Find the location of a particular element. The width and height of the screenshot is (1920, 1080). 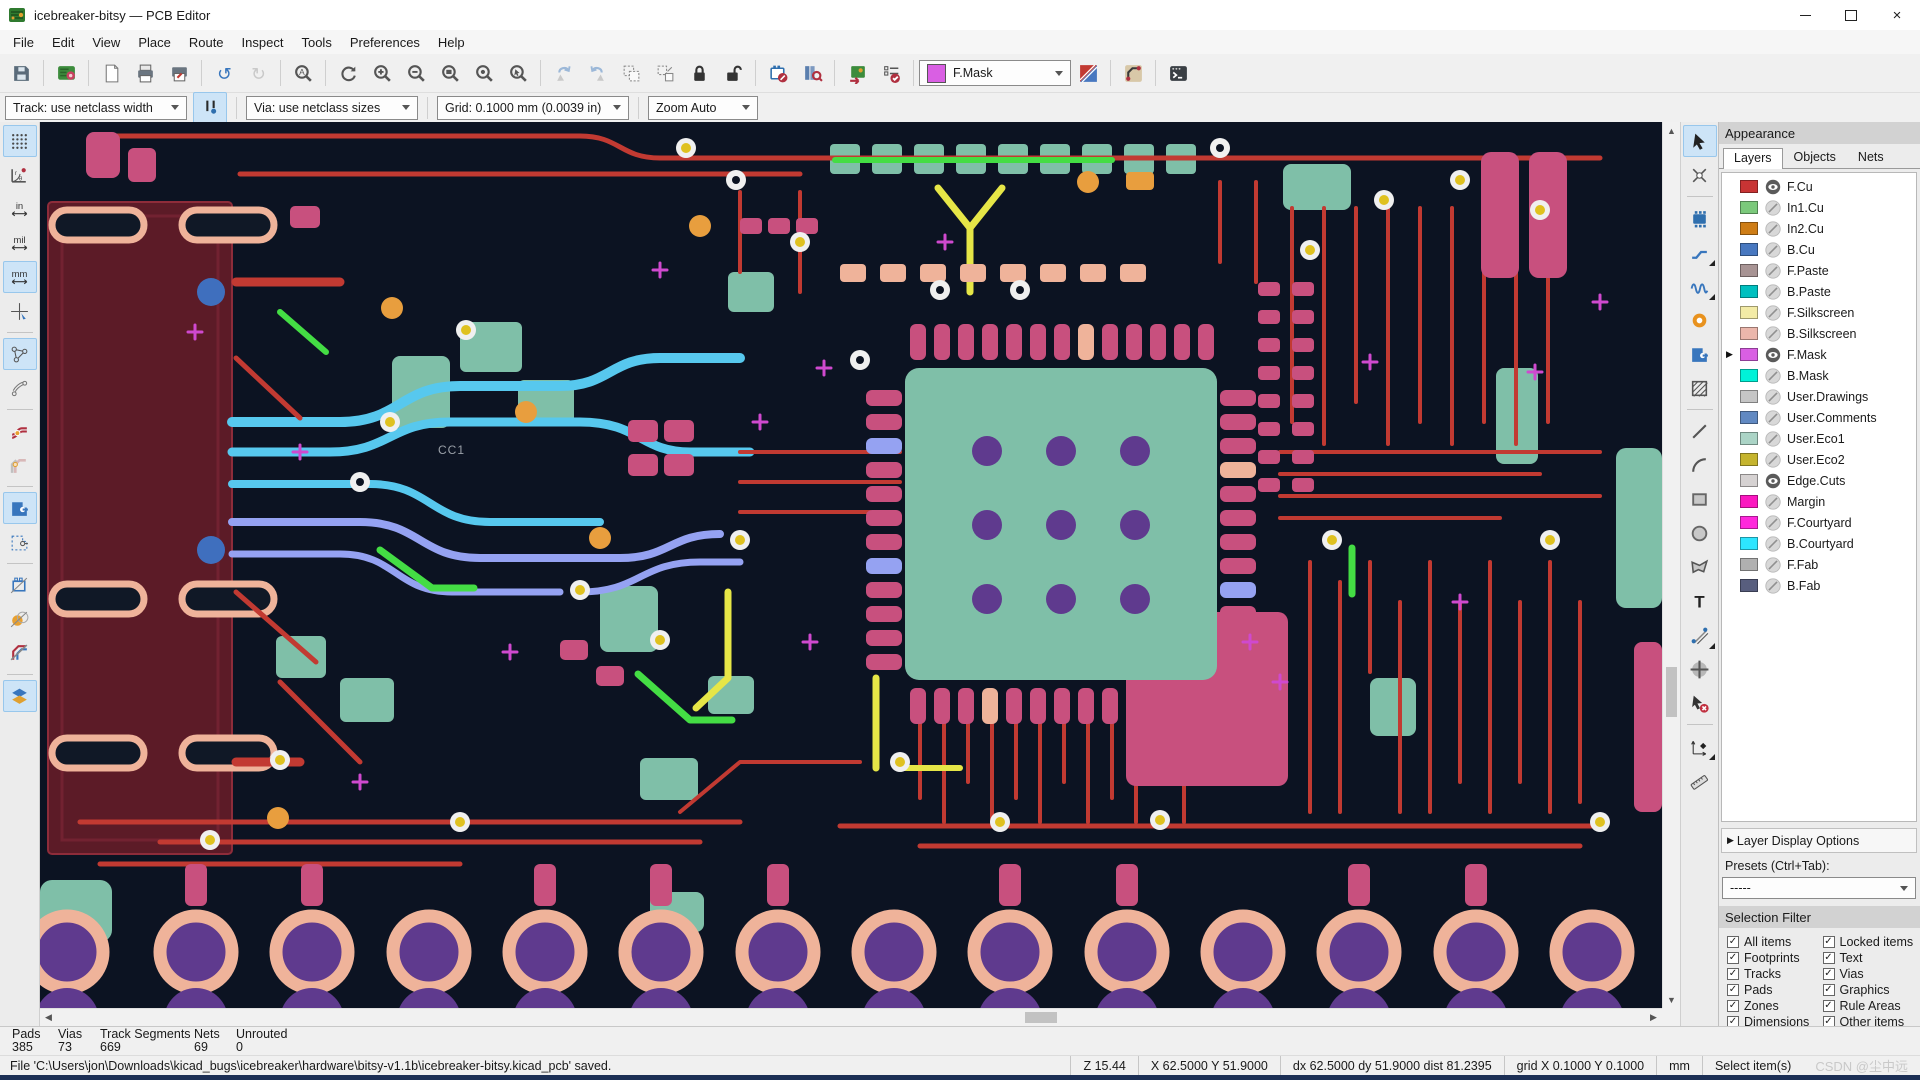

undo-button: ↺ is located at coordinates (224, 73).